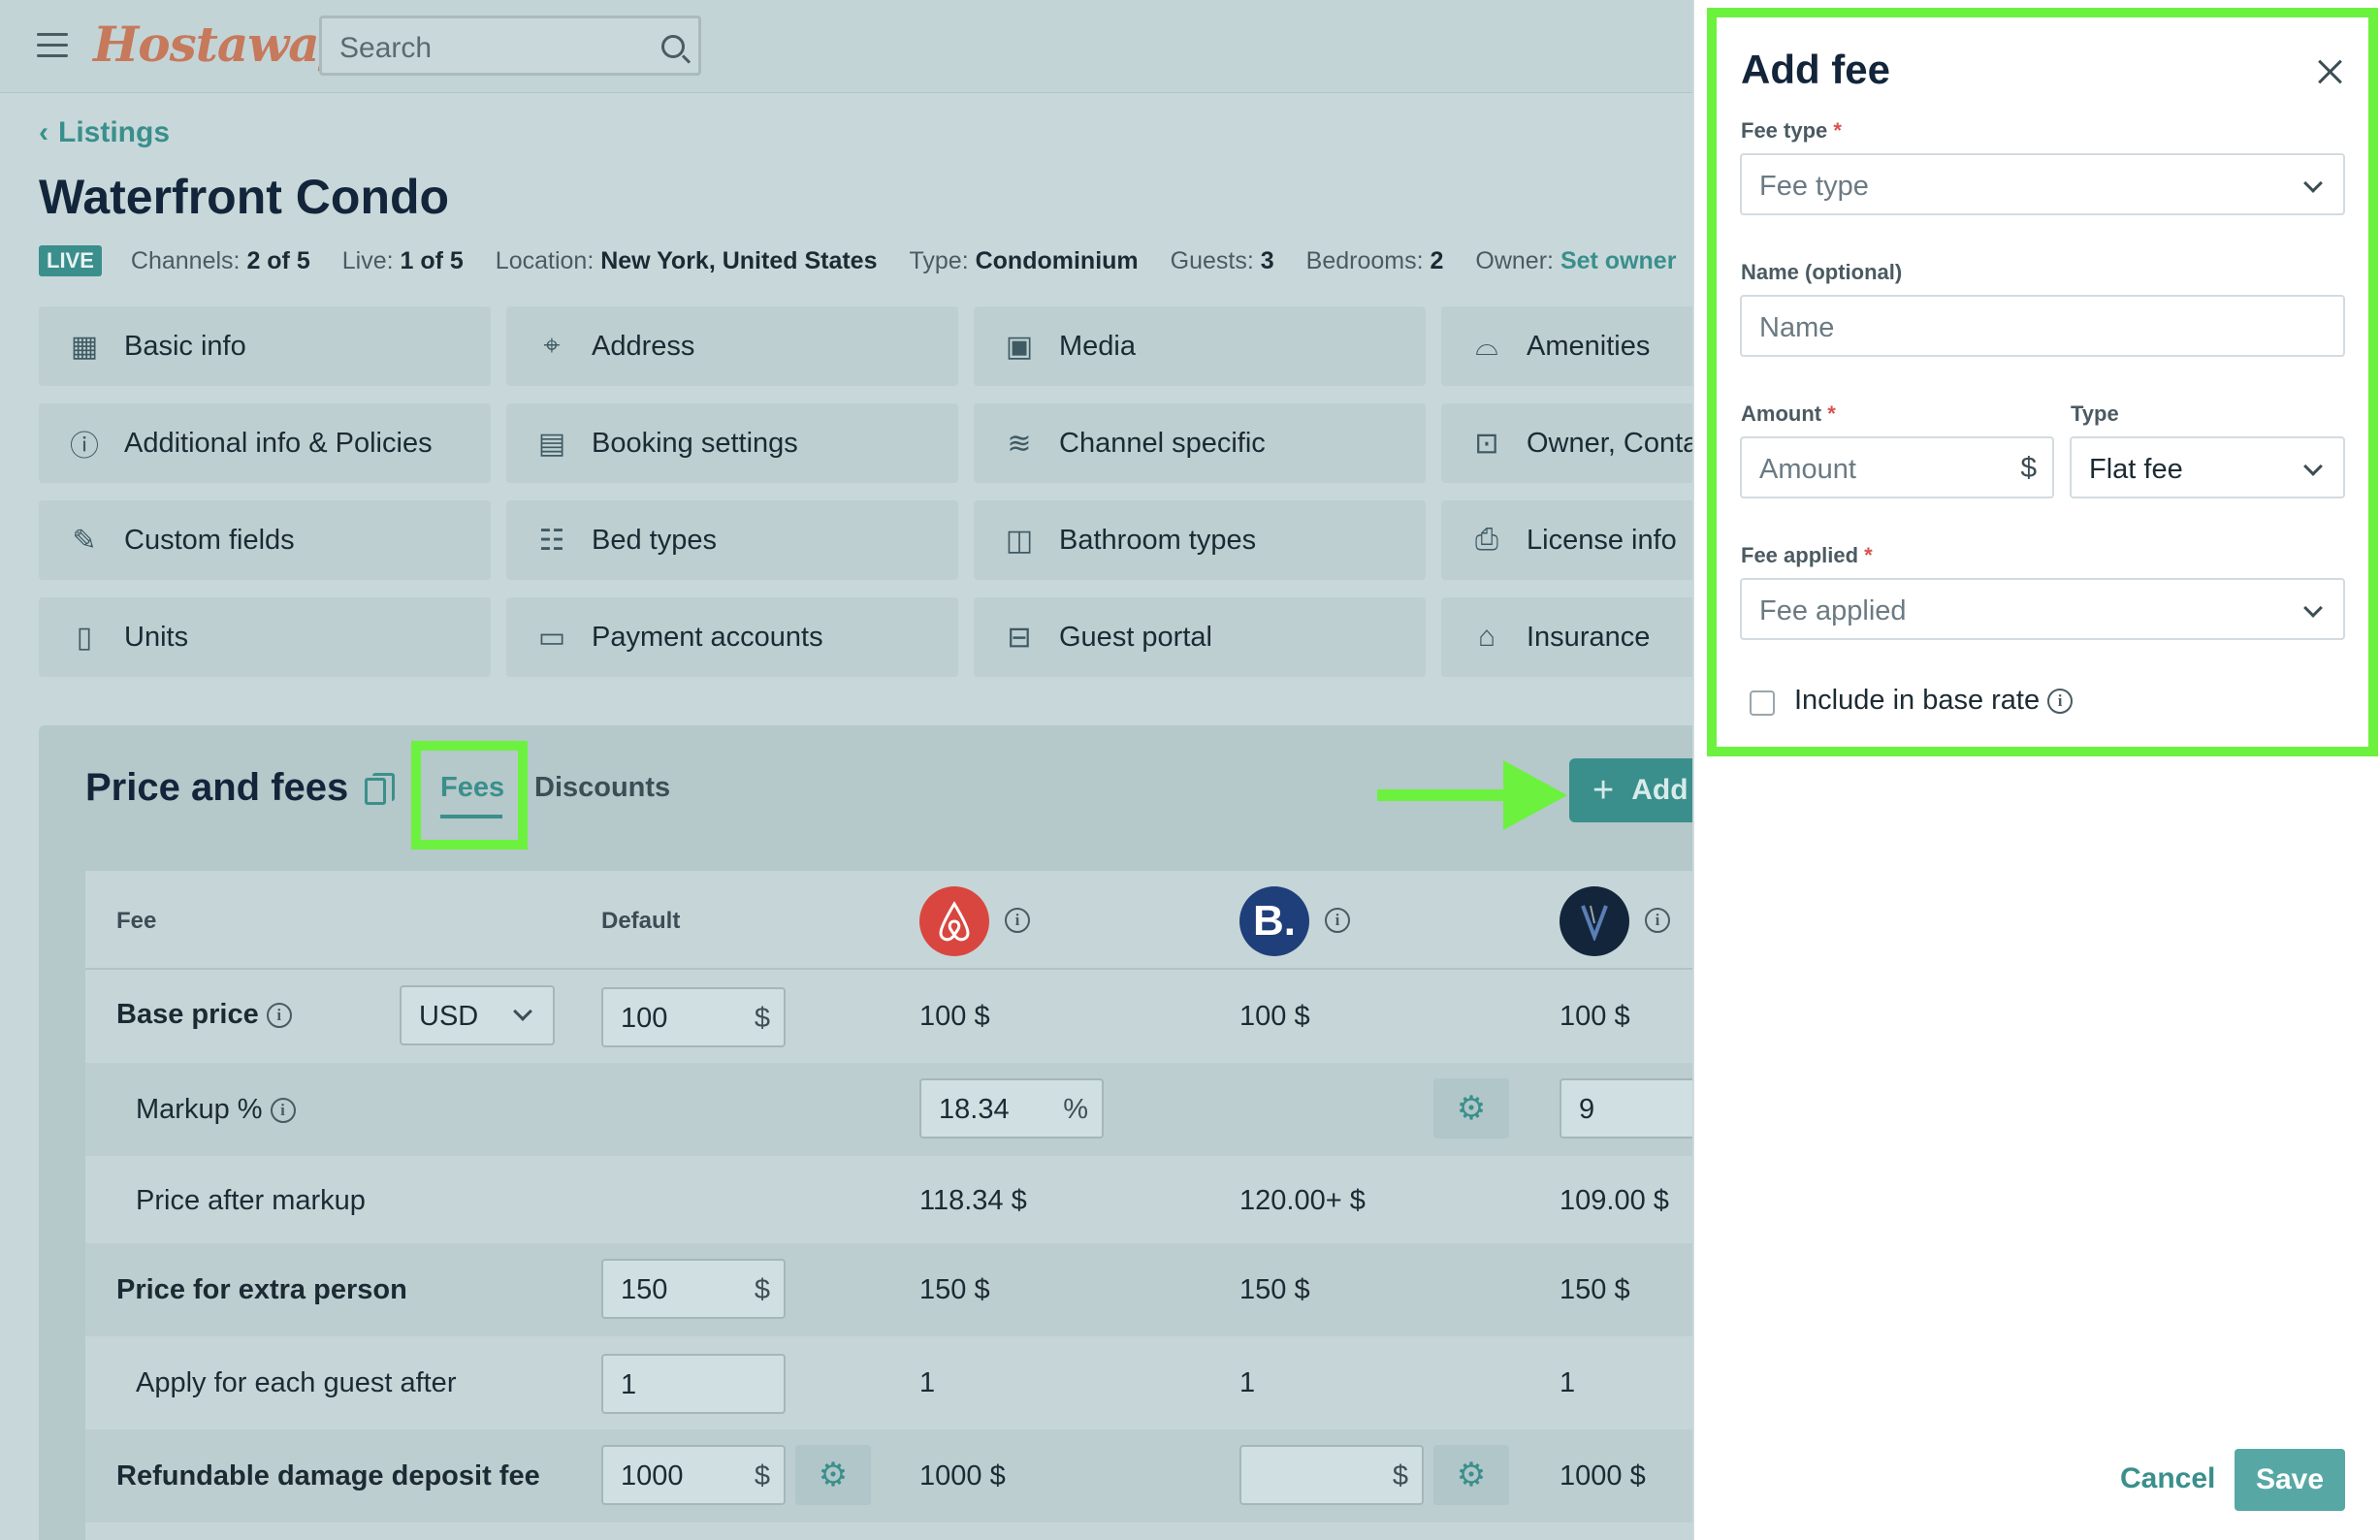 Image resolution: width=2380 pixels, height=1540 pixels. I want to click on add-fee-button: + Add, so click(1630, 790).